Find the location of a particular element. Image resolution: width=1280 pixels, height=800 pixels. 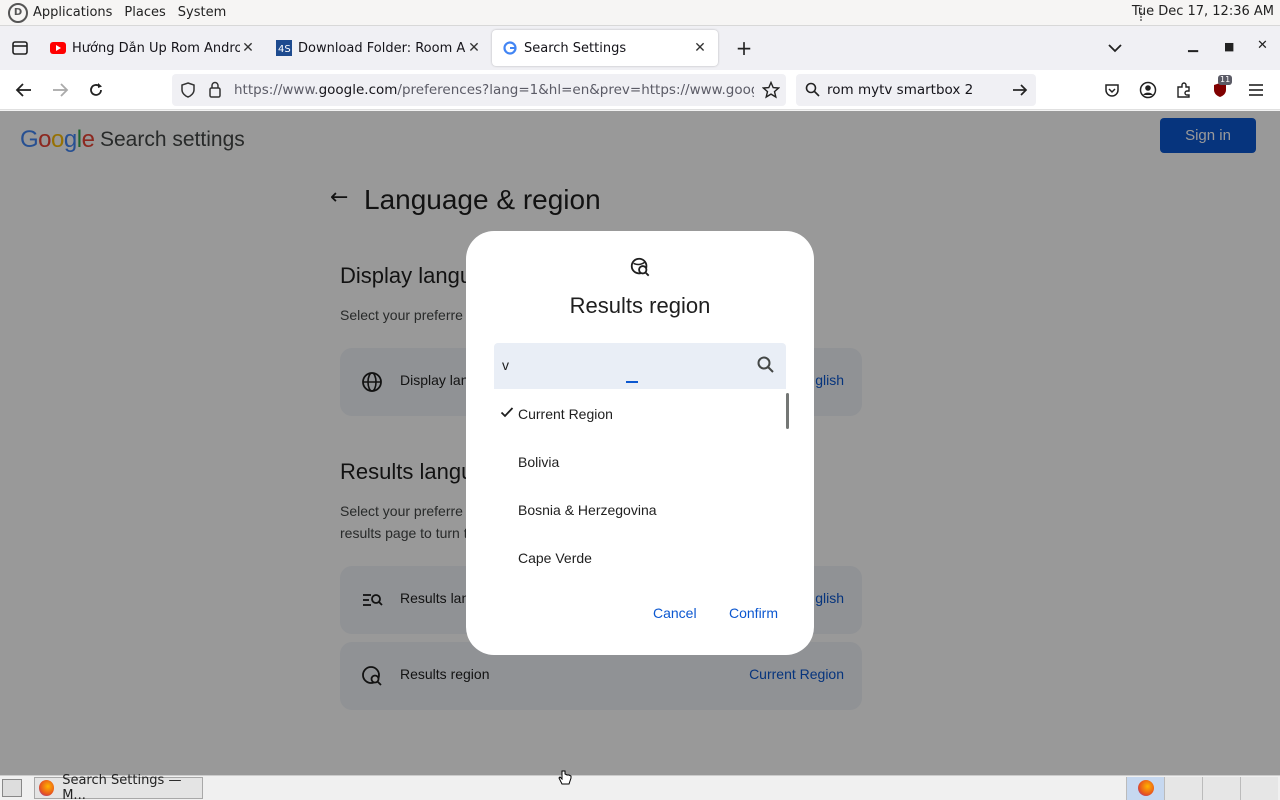

new-tab-button: + is located at coordinates (744, 48).